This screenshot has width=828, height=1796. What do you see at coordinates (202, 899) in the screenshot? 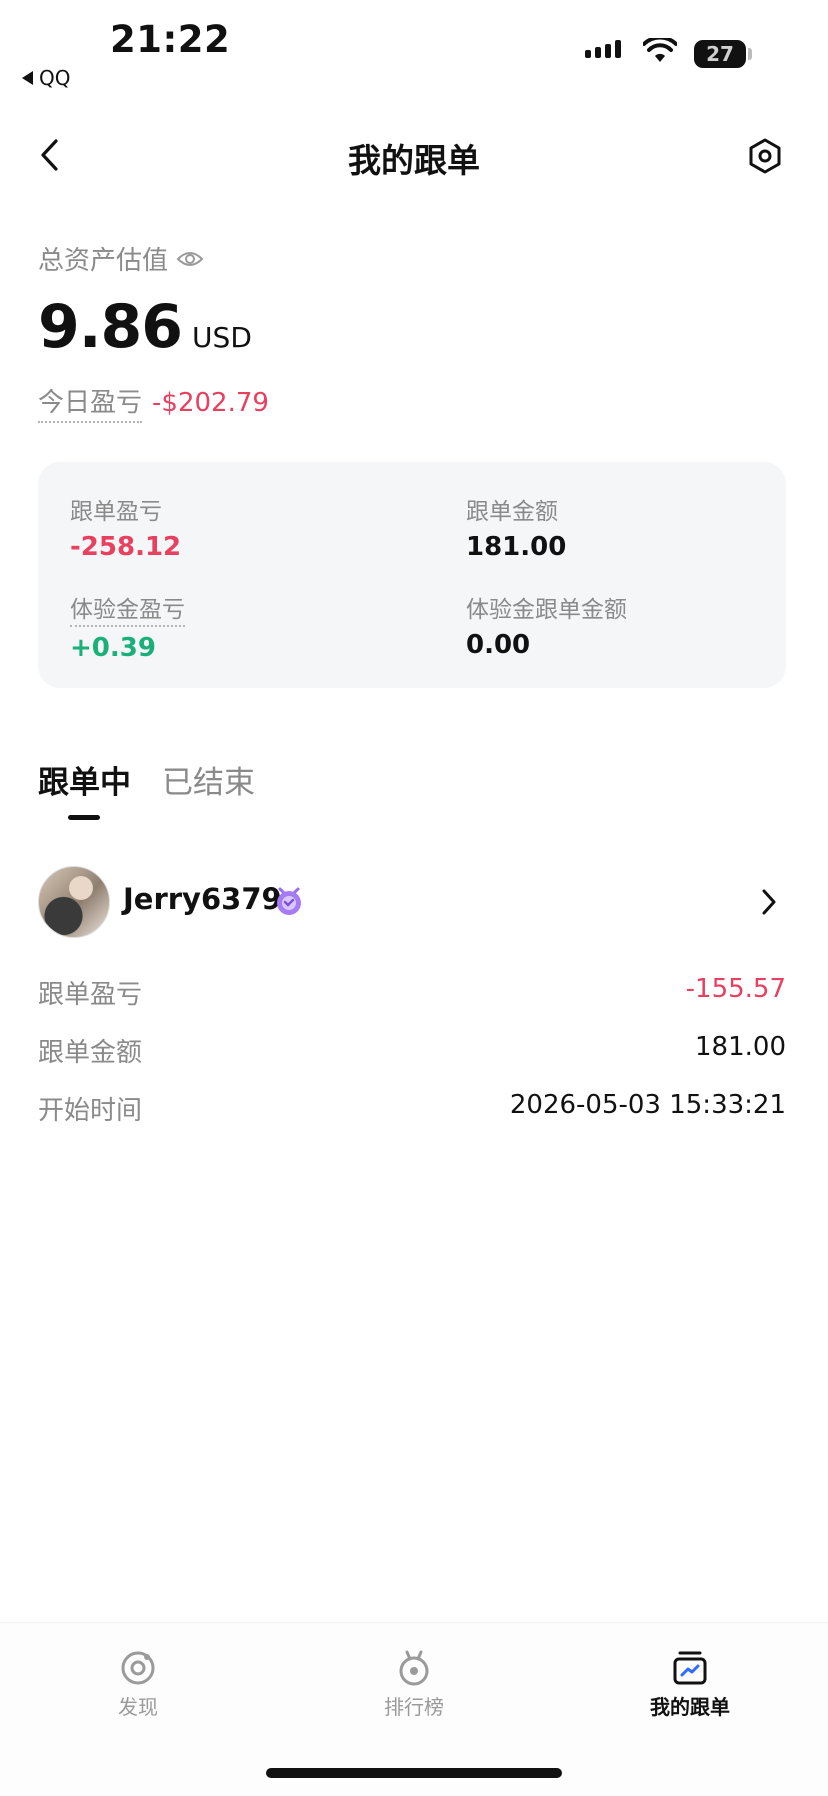
I see `trader-name: Jerry6379` at bounding box center [202, 899].